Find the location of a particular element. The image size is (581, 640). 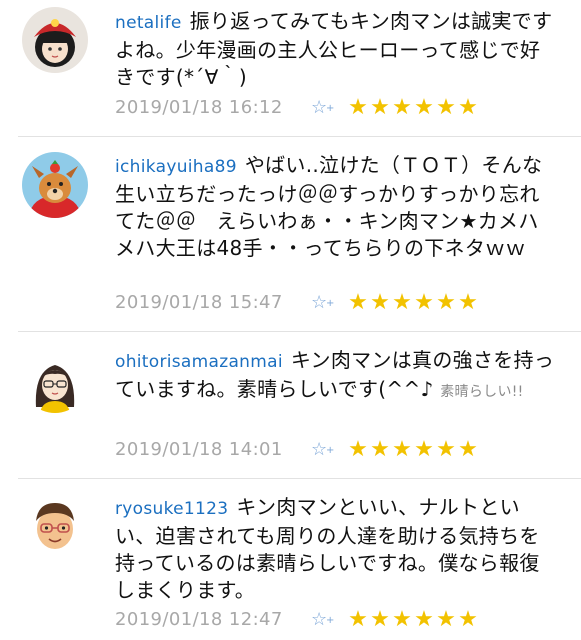

comment-truncated-tail: 素晴らしい!! is located at coordinates (482, 392).